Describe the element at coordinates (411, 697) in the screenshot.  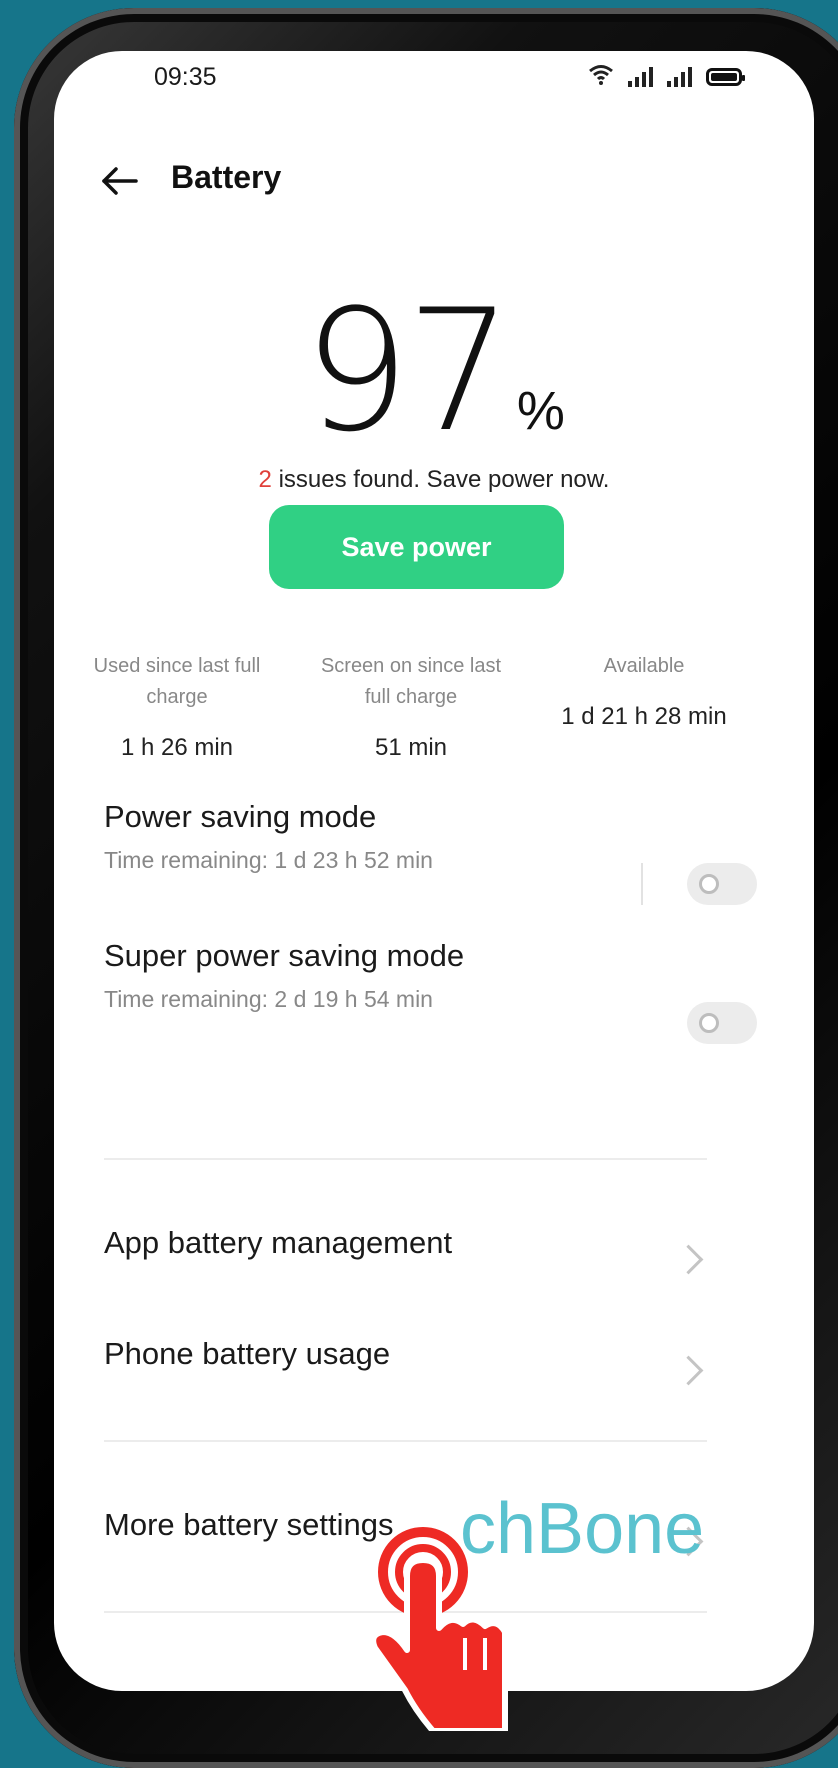
I see `stat-label-line2: full charge` at that location.